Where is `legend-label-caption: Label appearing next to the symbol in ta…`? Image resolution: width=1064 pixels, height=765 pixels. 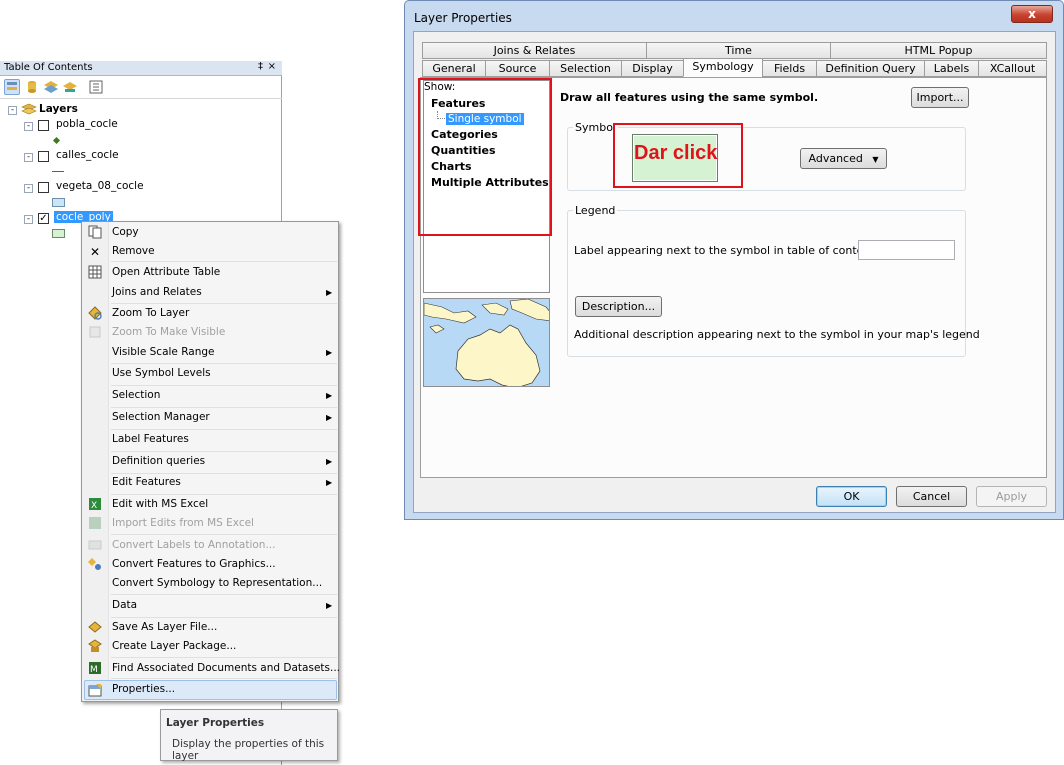
legend-label-caption: Label appearing next to the symbol in ta… is located at coordinates (729, 250).